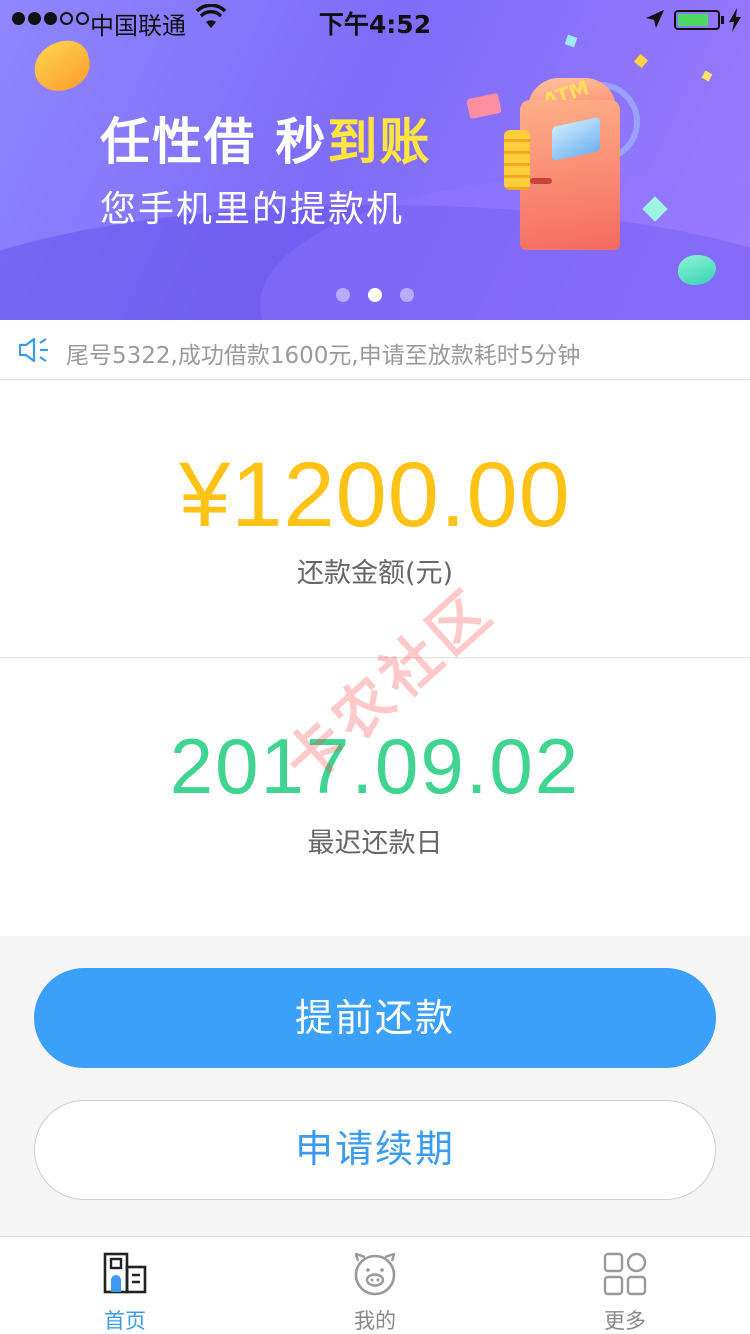 This screenshot has width=750, height=1334. I want to click on atm-slot, so click(541, 181).